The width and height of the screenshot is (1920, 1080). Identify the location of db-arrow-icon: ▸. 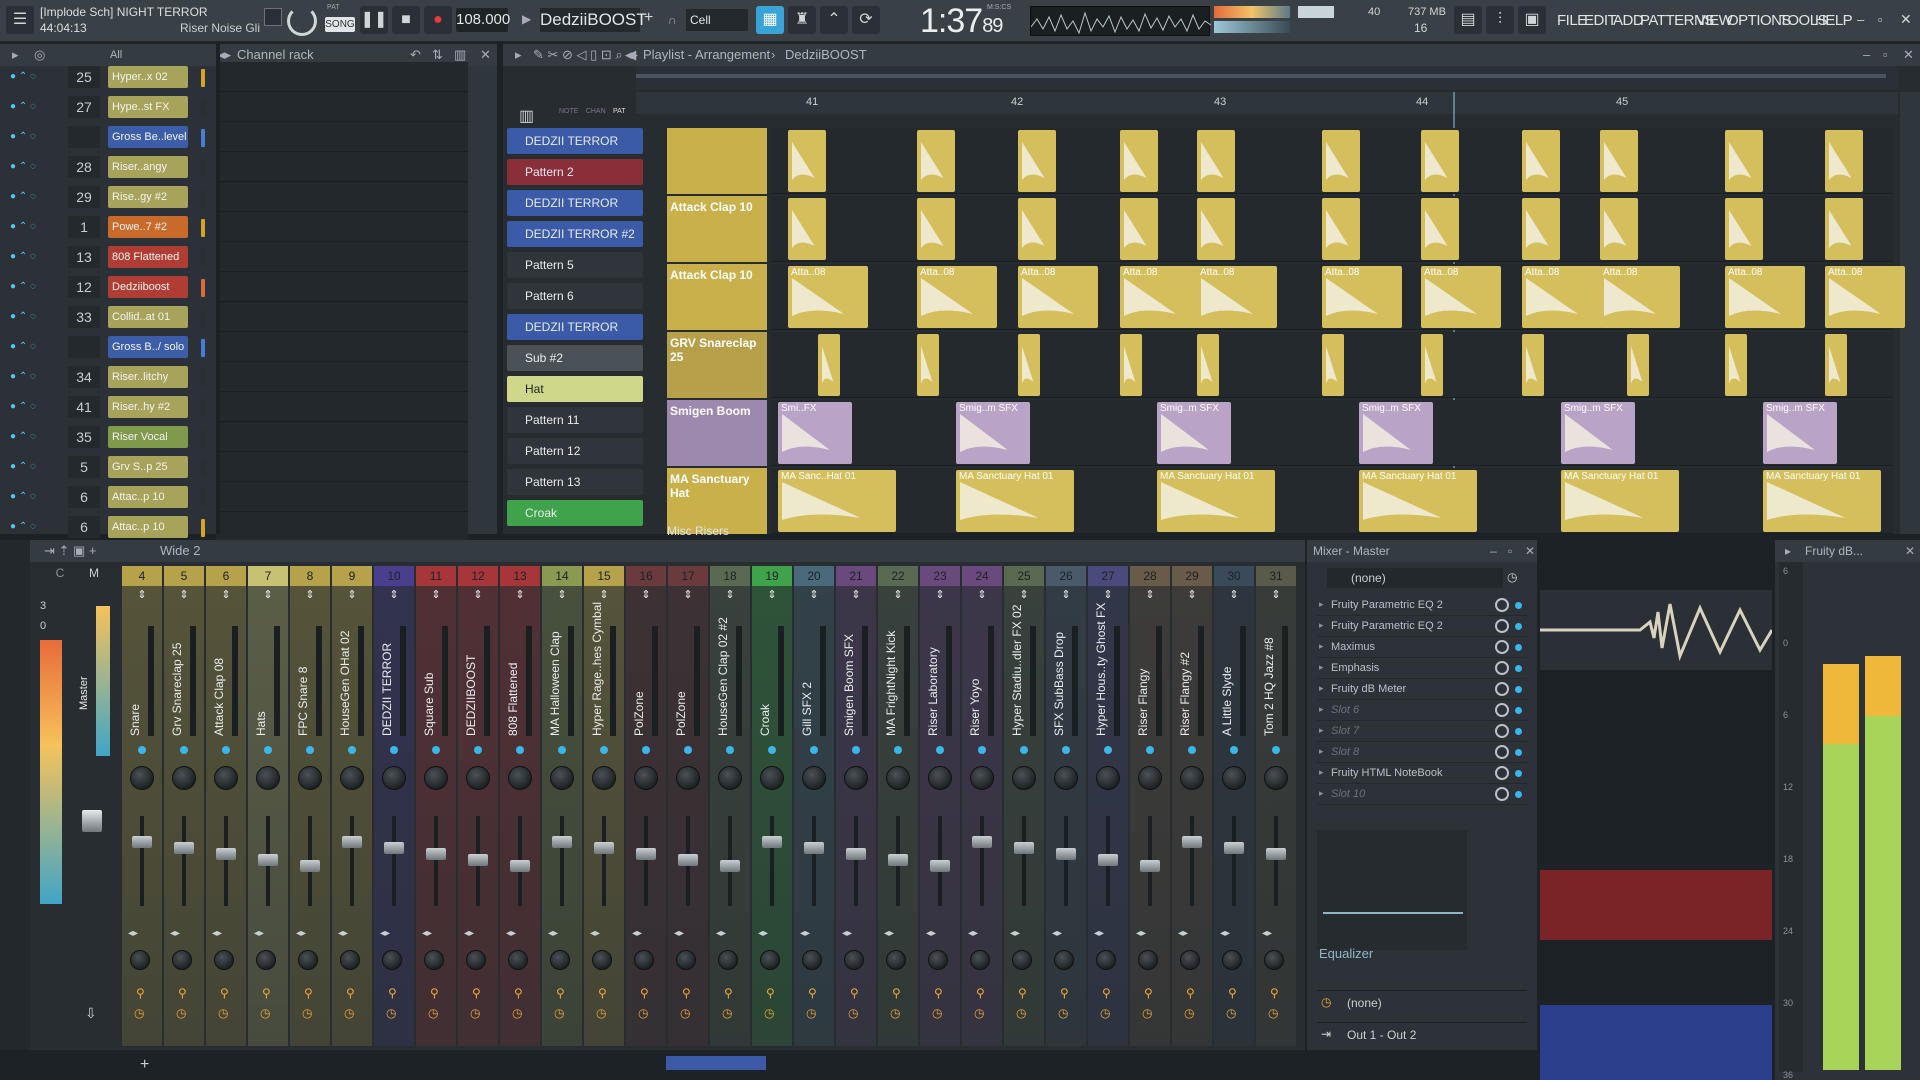
(1788, 551).